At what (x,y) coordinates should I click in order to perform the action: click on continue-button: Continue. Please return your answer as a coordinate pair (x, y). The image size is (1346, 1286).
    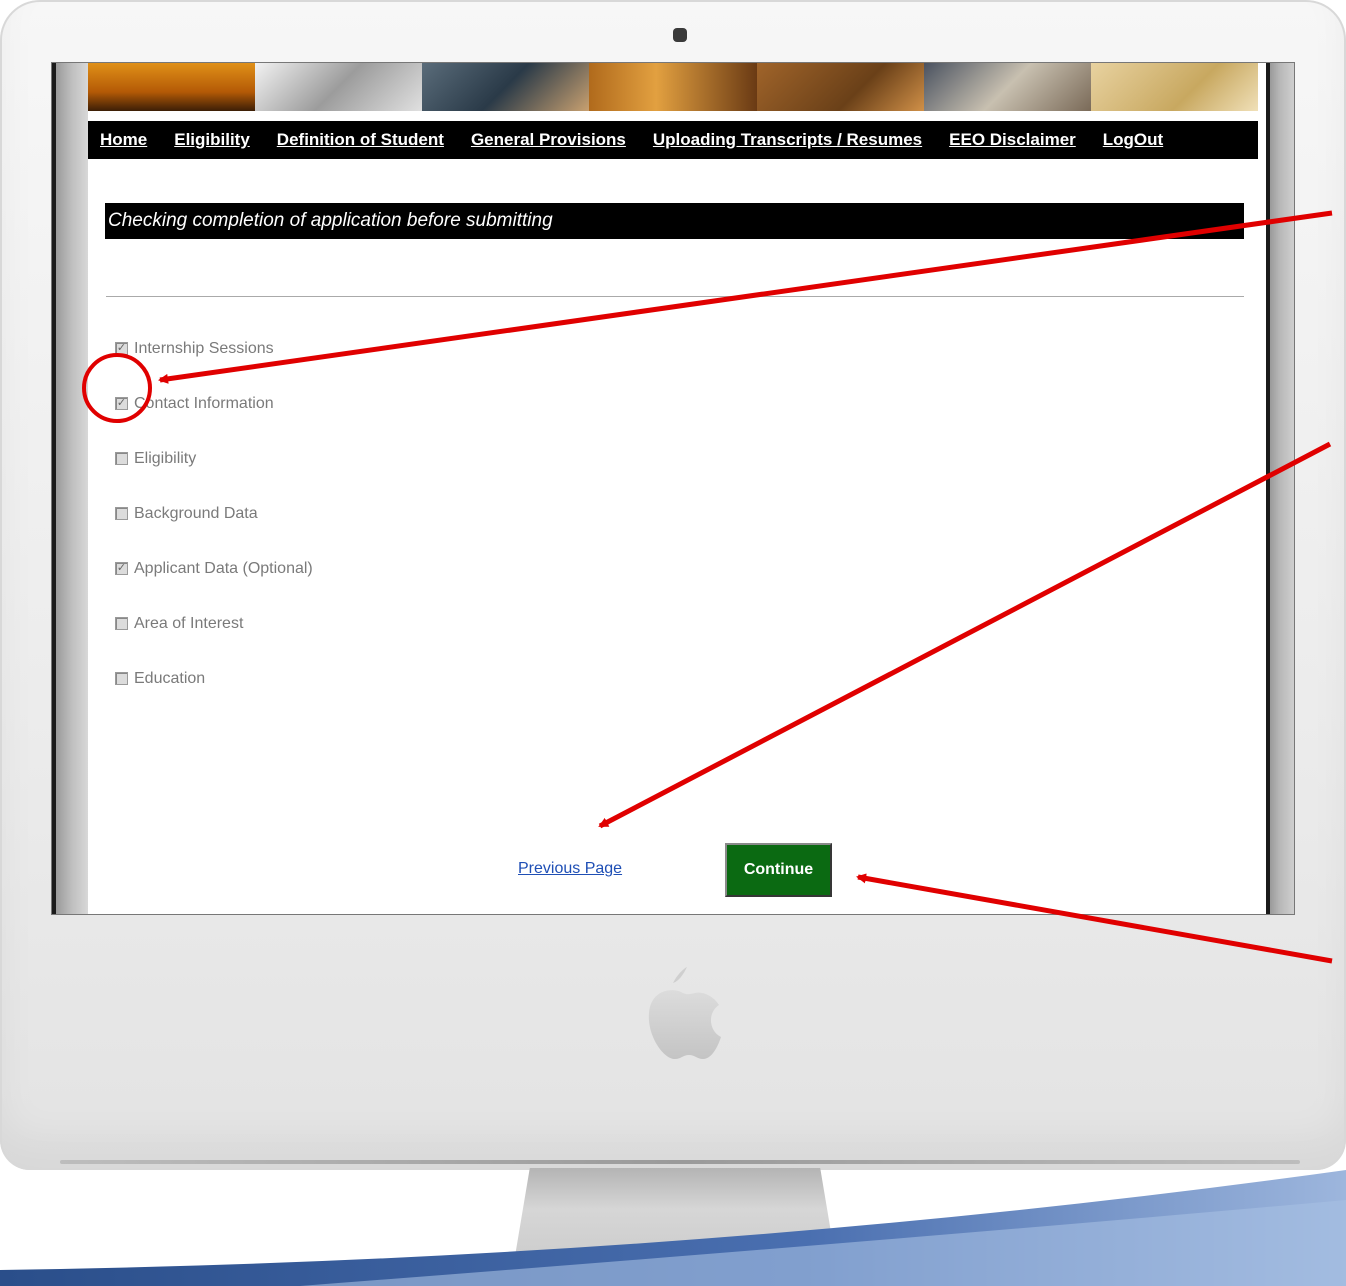
    Looking at the image, I should click on (778, 870).